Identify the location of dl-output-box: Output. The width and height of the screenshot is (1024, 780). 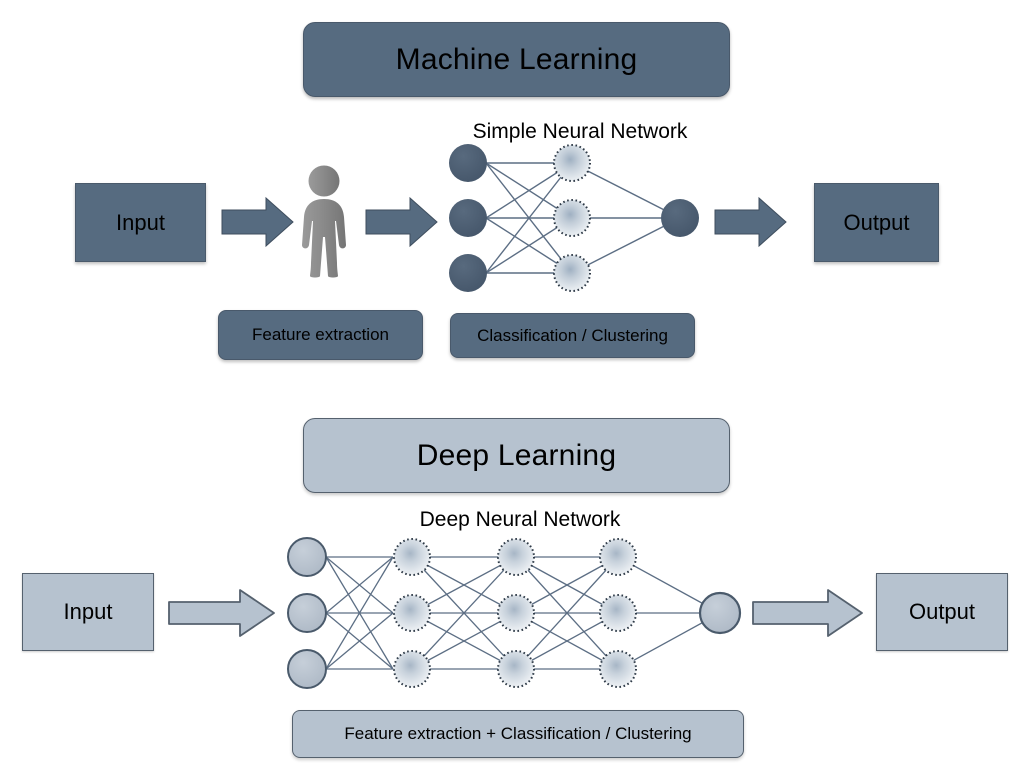
(942, 612).